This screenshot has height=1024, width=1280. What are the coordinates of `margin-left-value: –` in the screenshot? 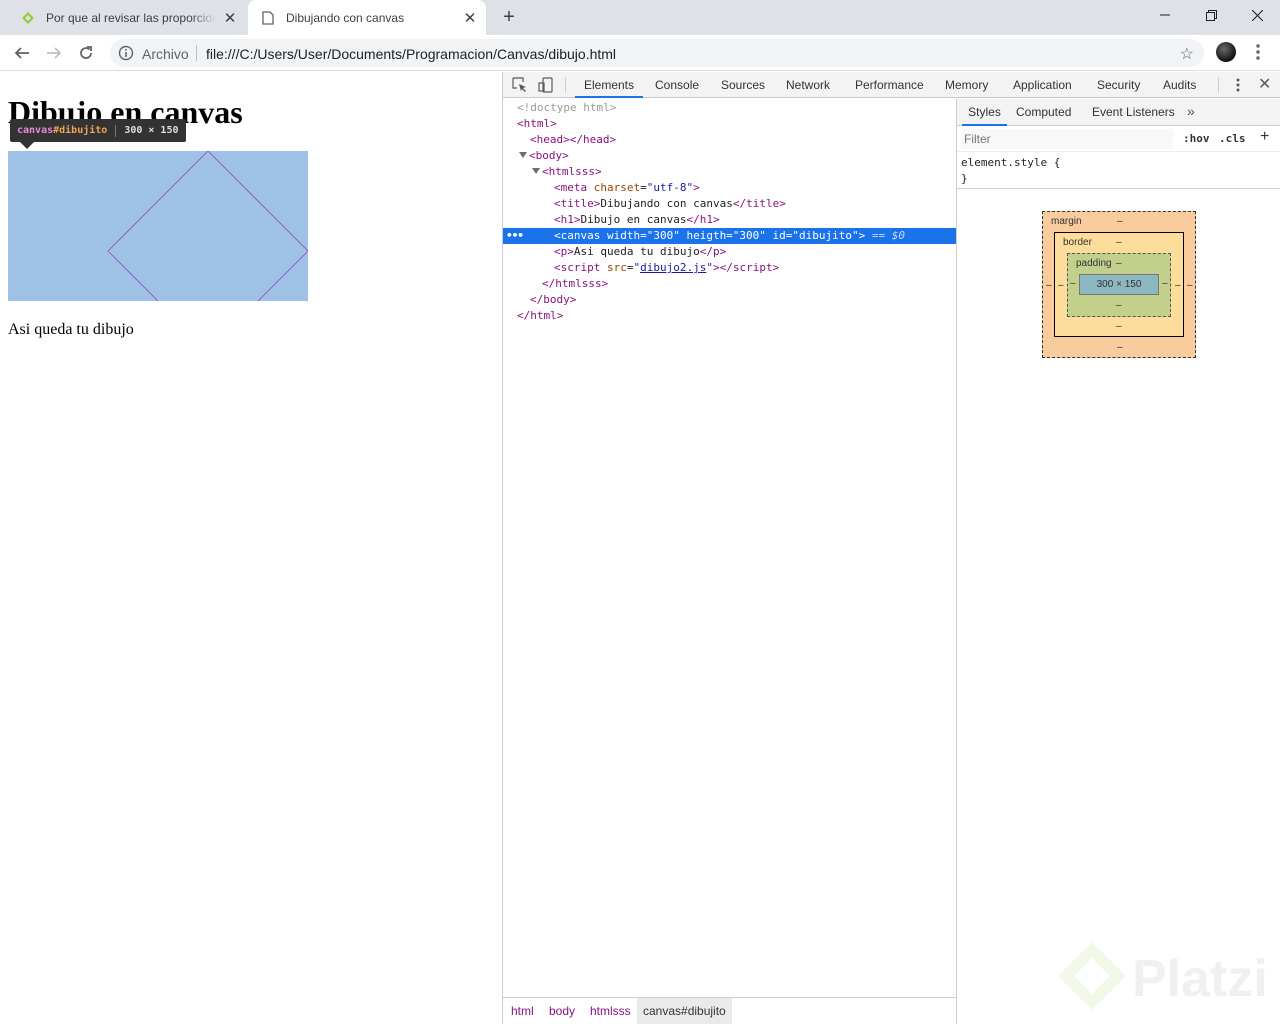 It's located at (1049, 285).